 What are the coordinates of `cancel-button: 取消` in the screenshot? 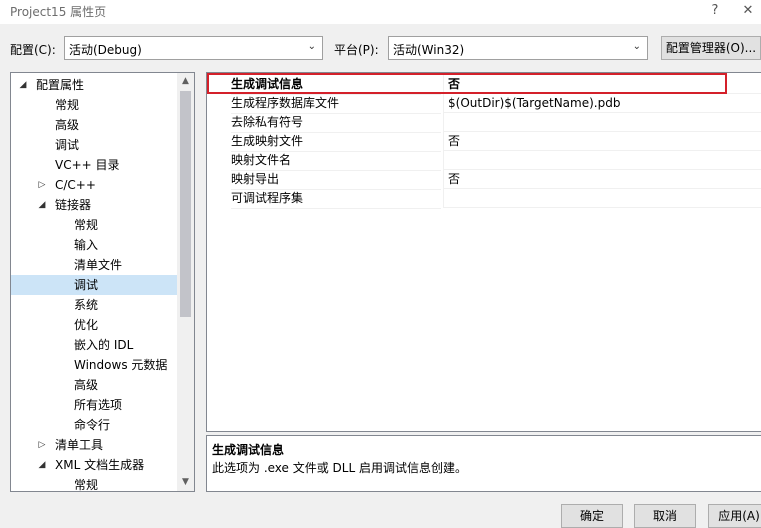 It's located at (665, 516).